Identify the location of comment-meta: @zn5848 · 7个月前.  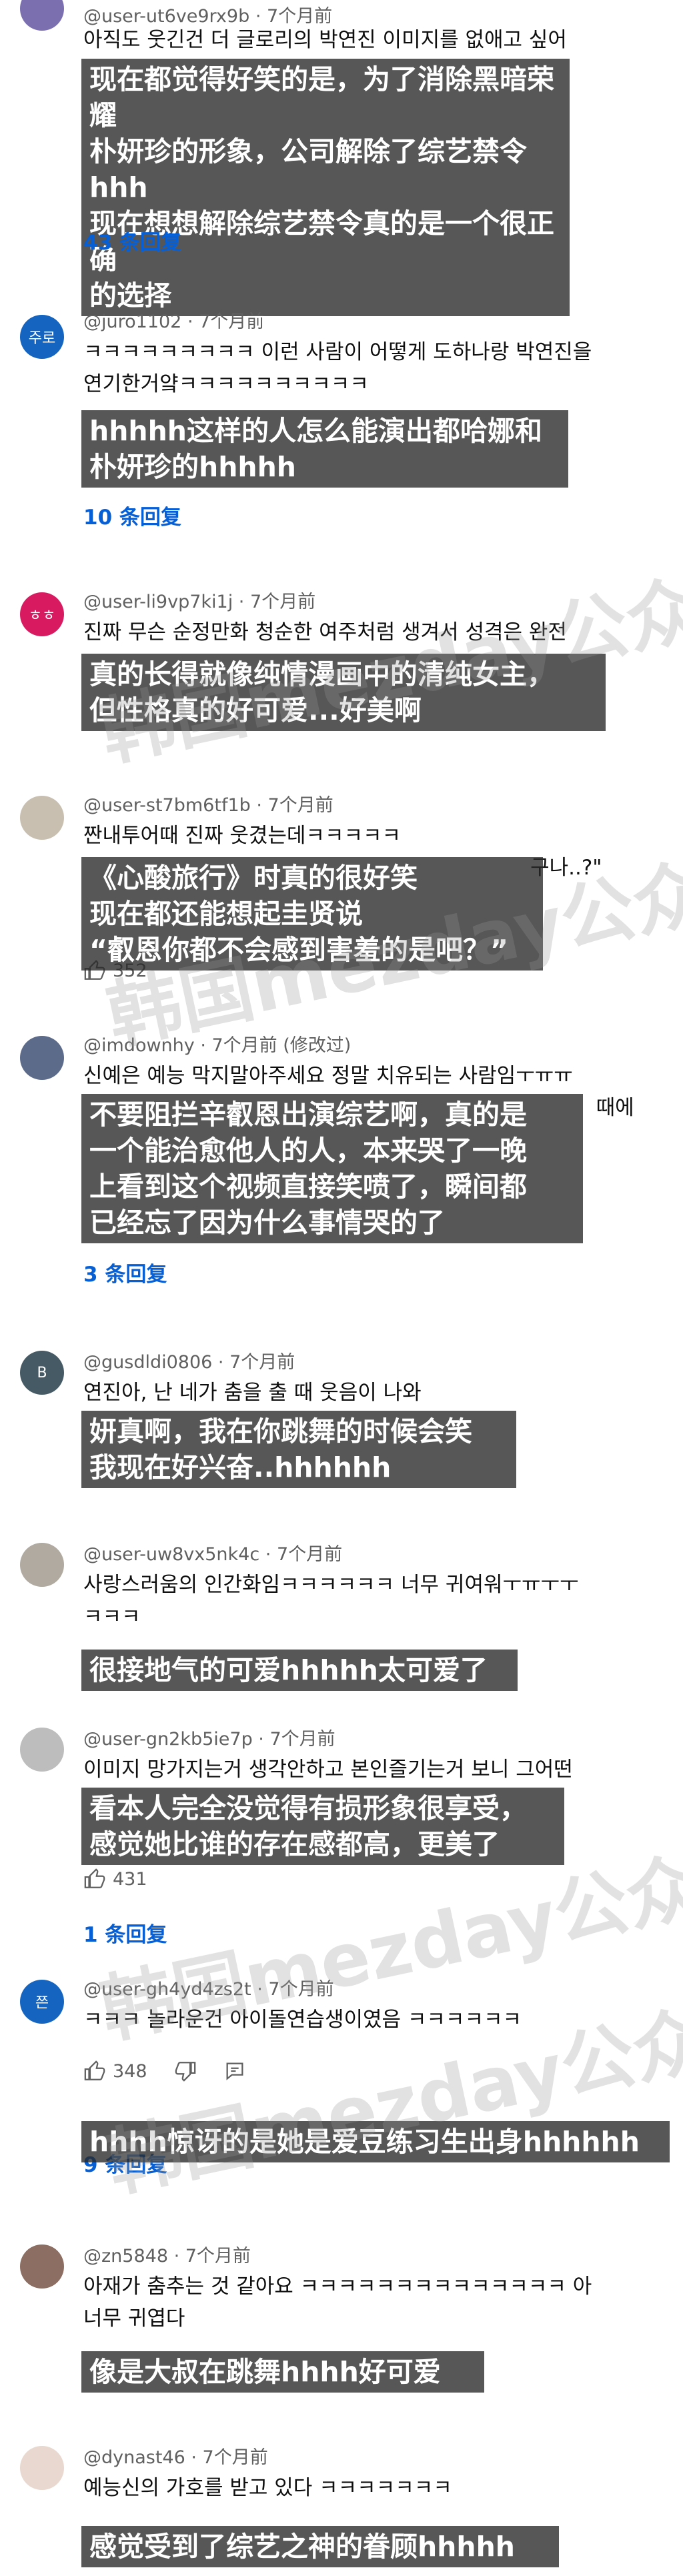
(167, 2257).